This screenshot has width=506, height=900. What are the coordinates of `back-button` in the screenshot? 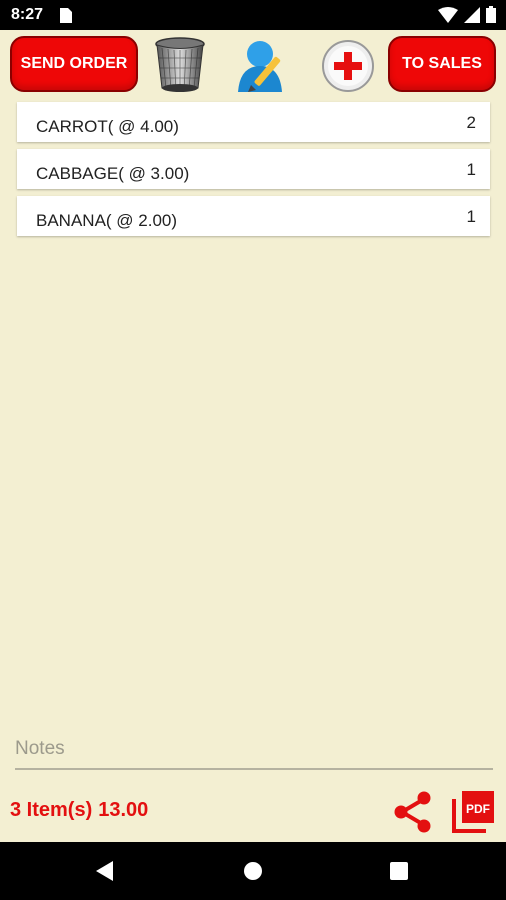 It's located at (106, 871).